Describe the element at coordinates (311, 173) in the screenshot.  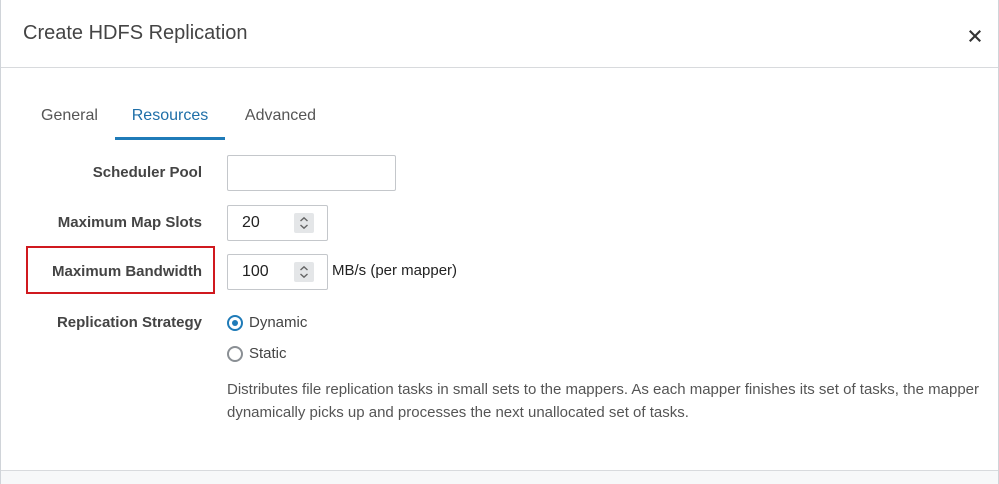
I see `scheduler-pool-input` at that location.